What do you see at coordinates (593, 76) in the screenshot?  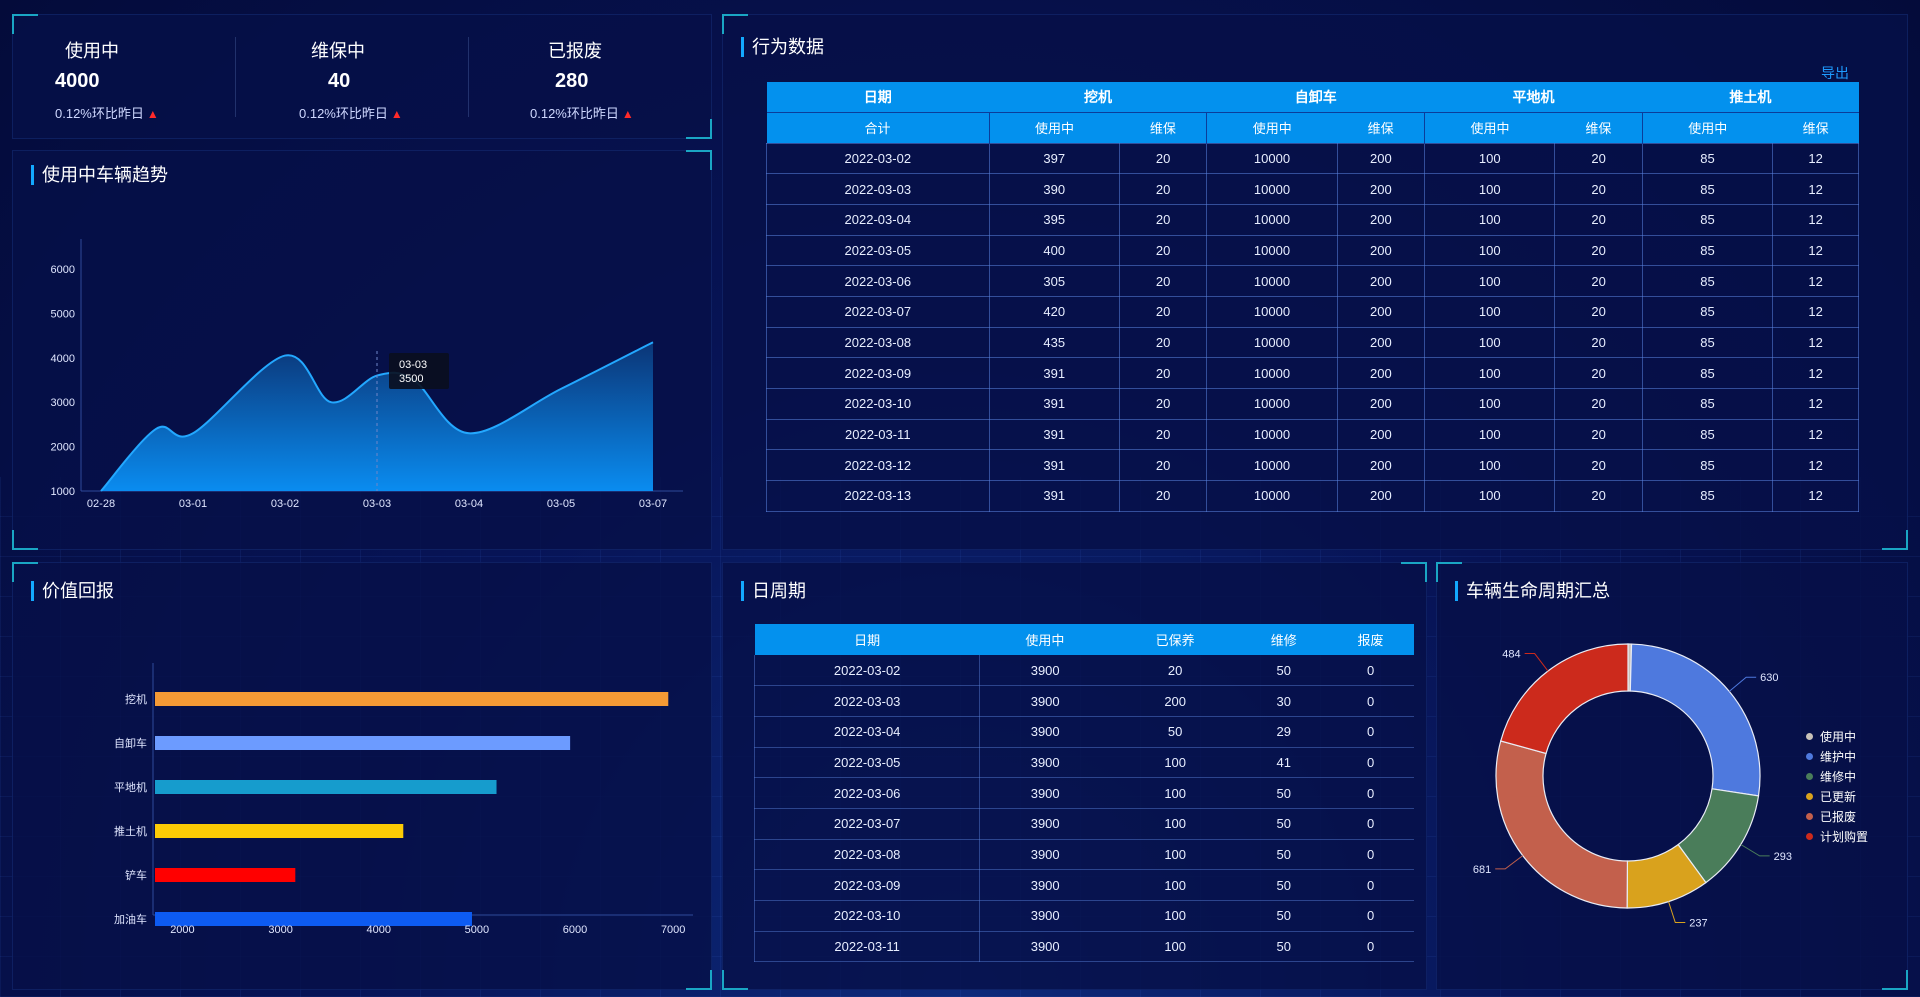 I see `stat-scrapped: 已报废 280 0.12%环比昨日 ▲` at bounding box center [593, 76].